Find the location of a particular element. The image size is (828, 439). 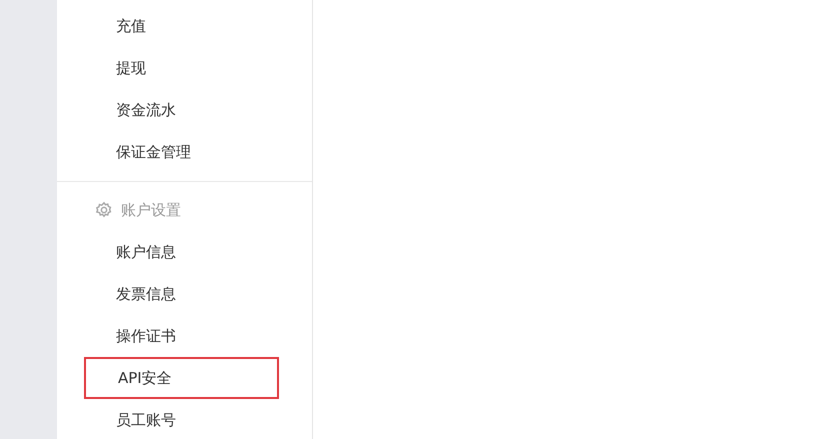

menu-item: 账户信息 is located at coordinates (184, 252).